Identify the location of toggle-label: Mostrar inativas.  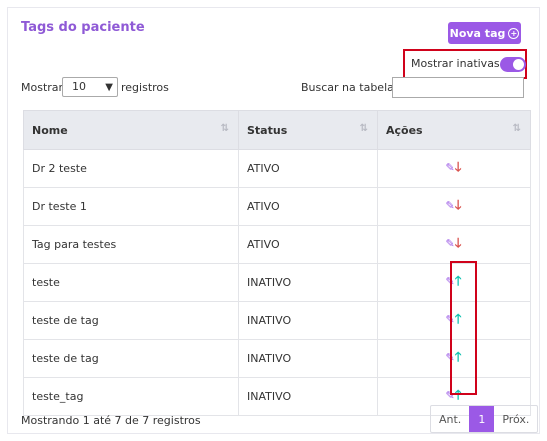
(455, 63).